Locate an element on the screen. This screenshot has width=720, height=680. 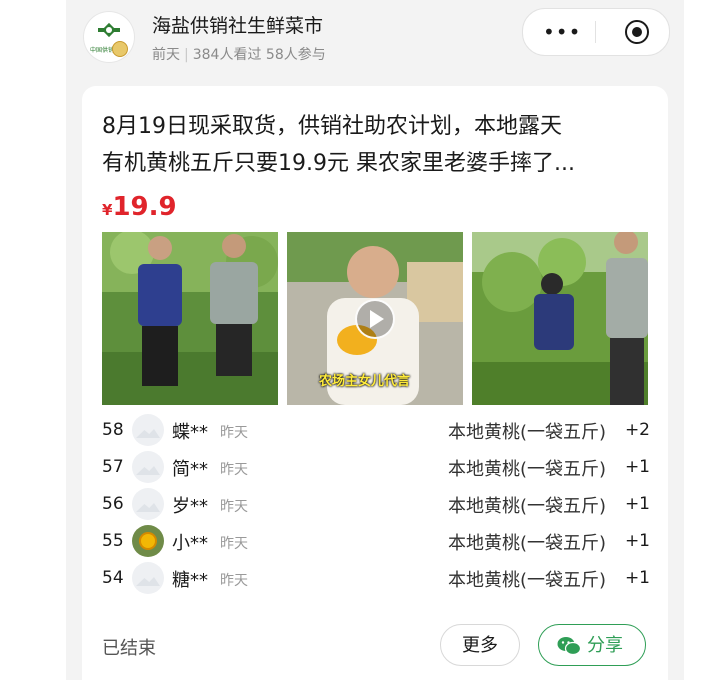
order-number: 57 is located at coordinates (113, 467).